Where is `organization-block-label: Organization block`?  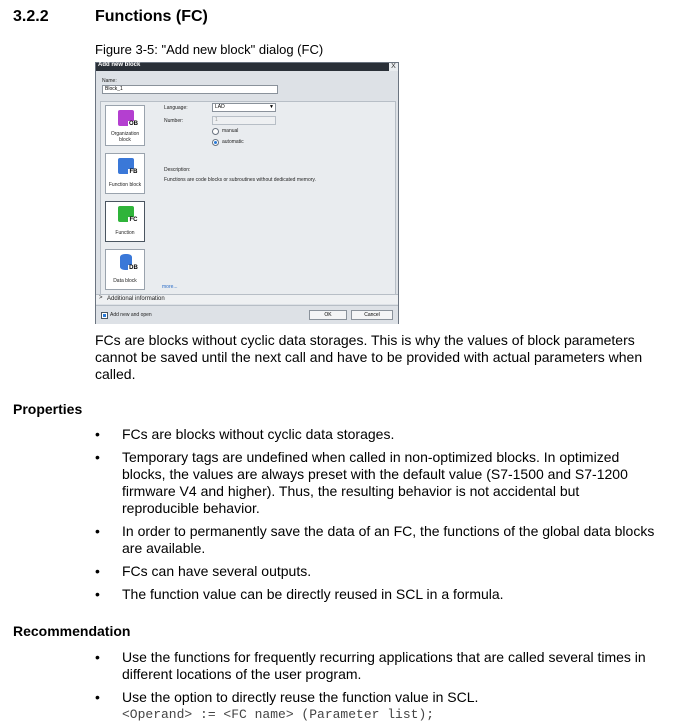
organization-block-label: Organization block is located at coordinates (125, 137).